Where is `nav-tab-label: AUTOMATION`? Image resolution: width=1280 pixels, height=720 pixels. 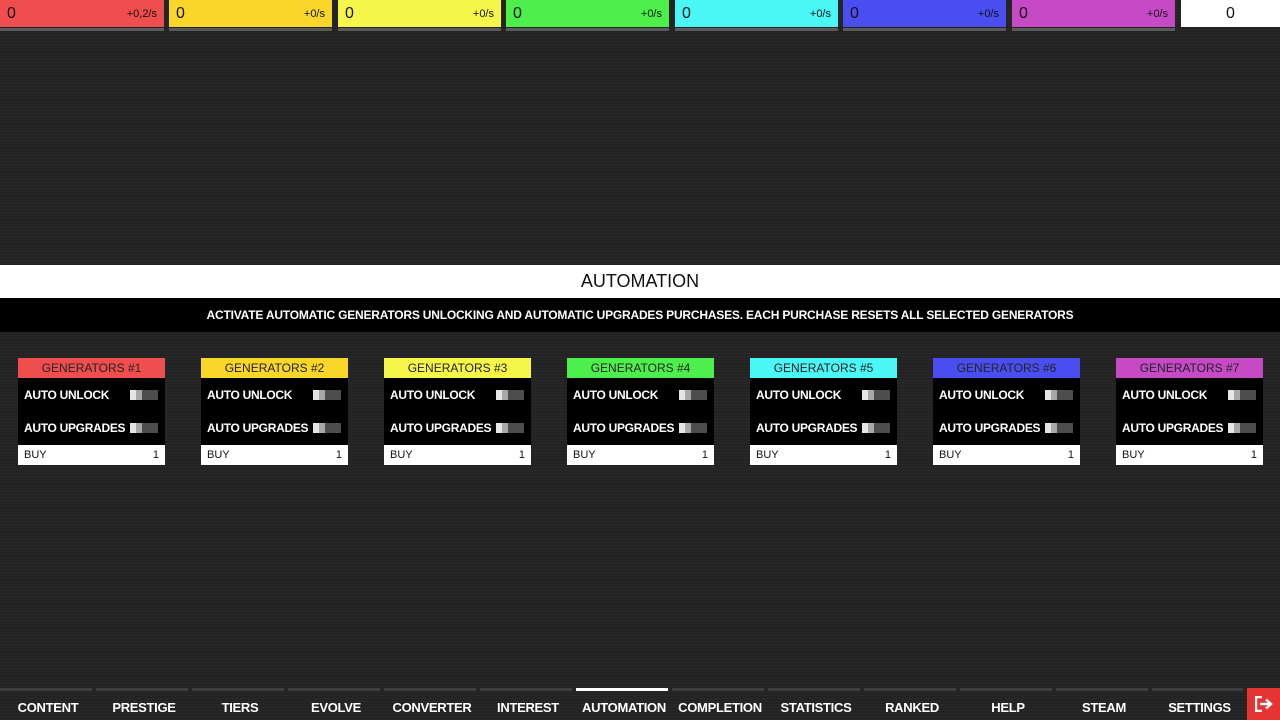
nav-tab-label: AUTOMATION is located at coordinates (624, 707).